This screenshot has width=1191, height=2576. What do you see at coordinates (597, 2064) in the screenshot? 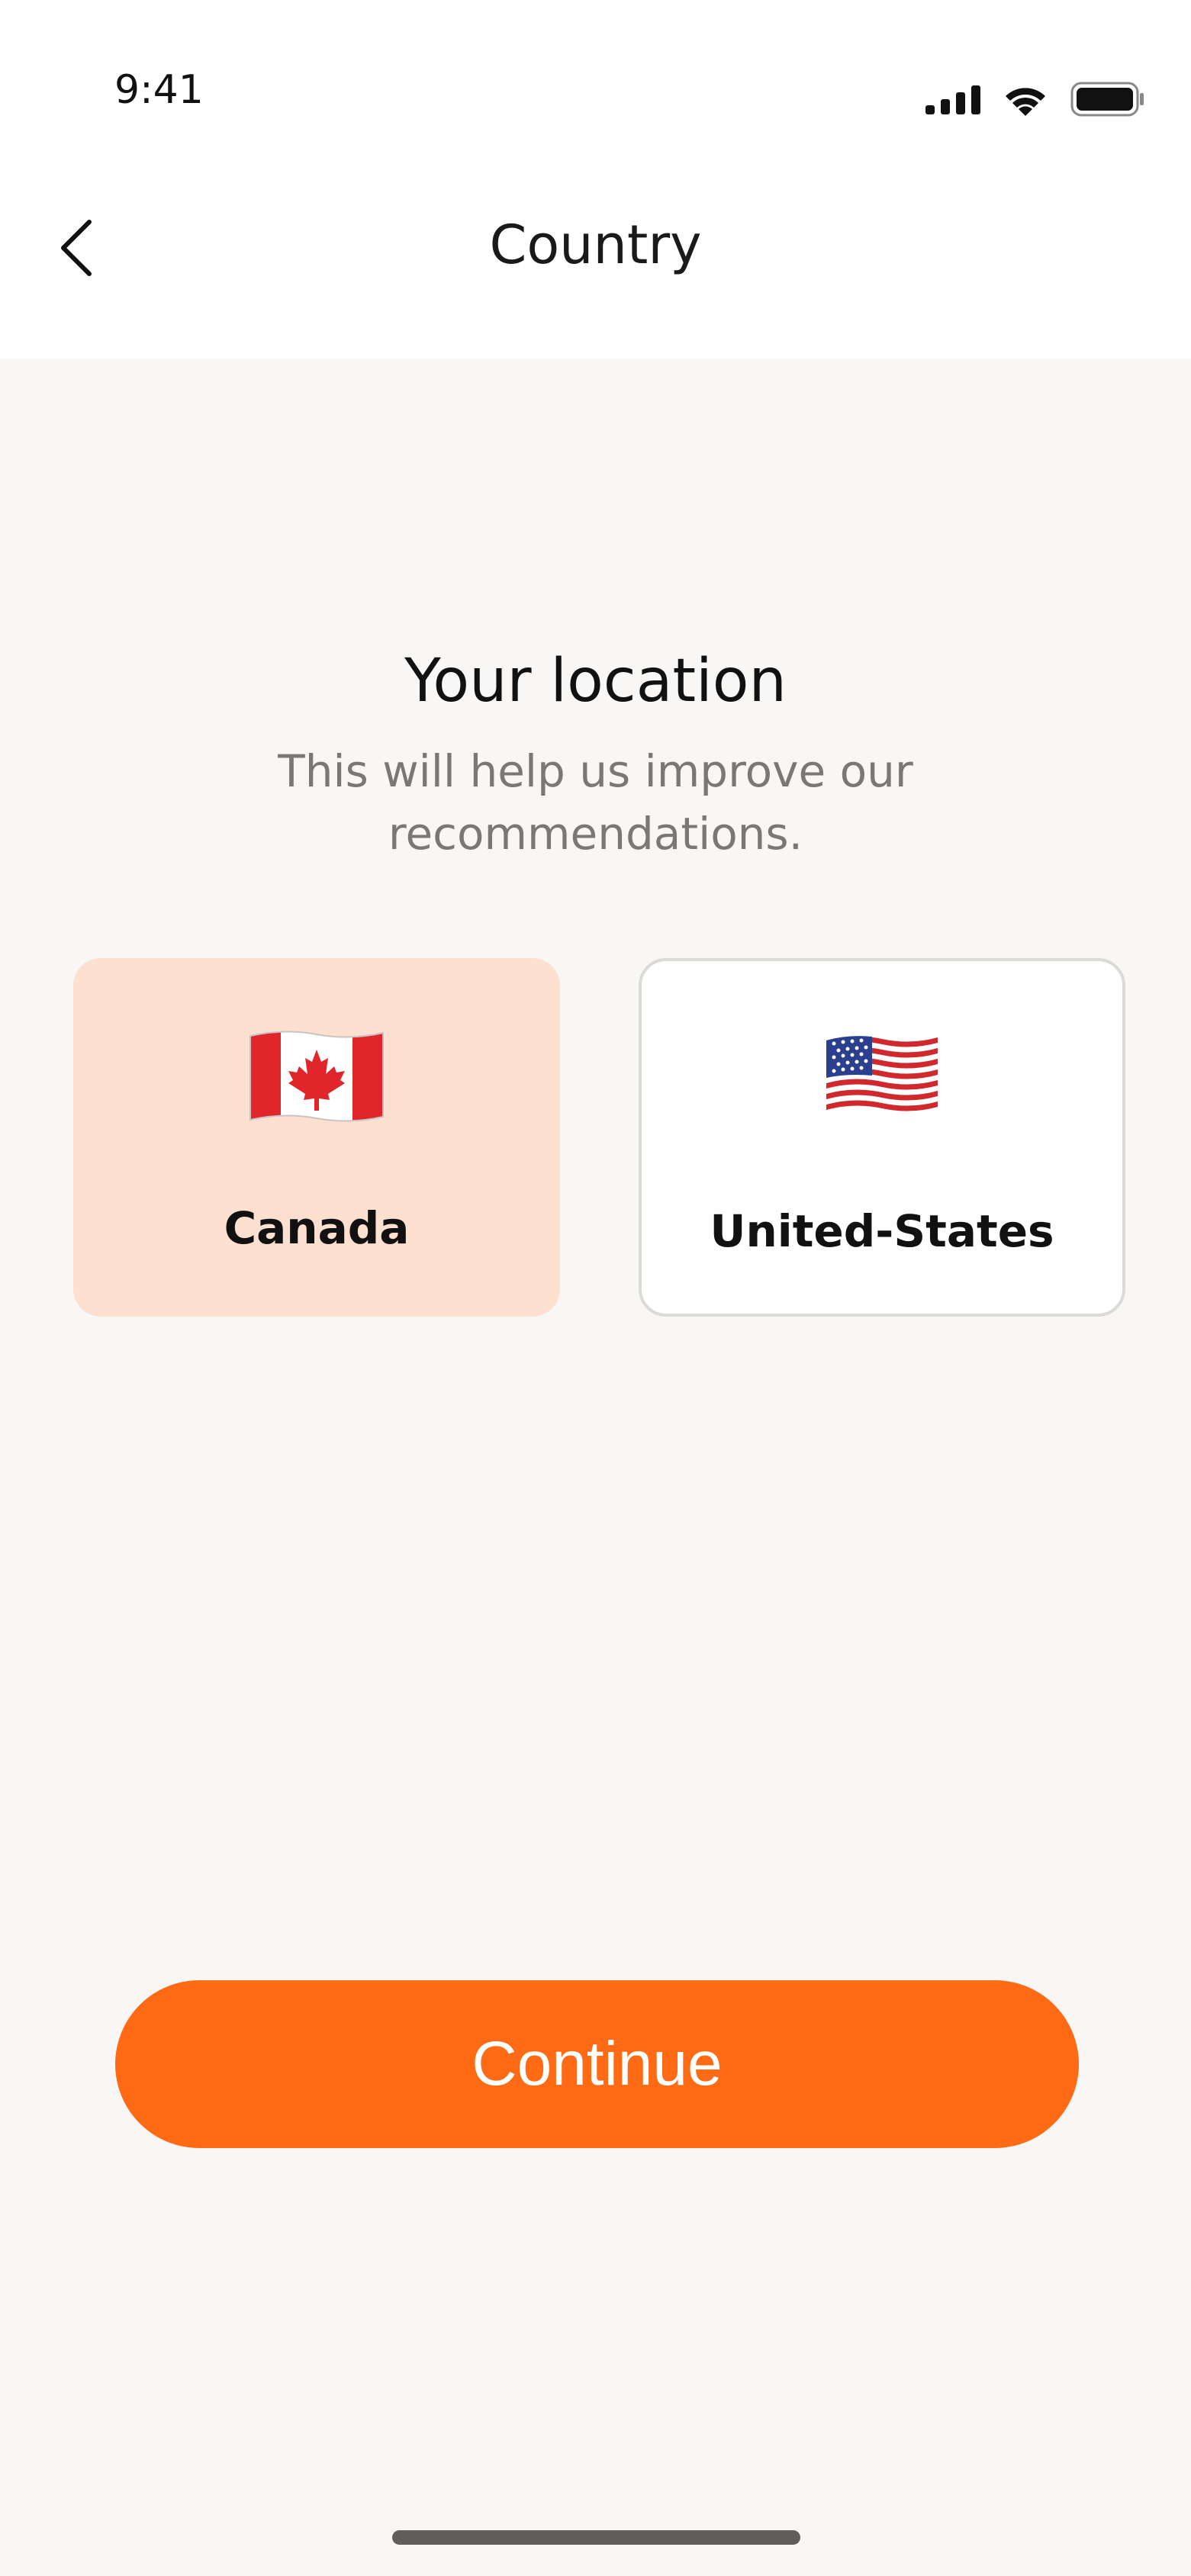
I see `continue-button: Continue` at bounding box center [597, 2064].